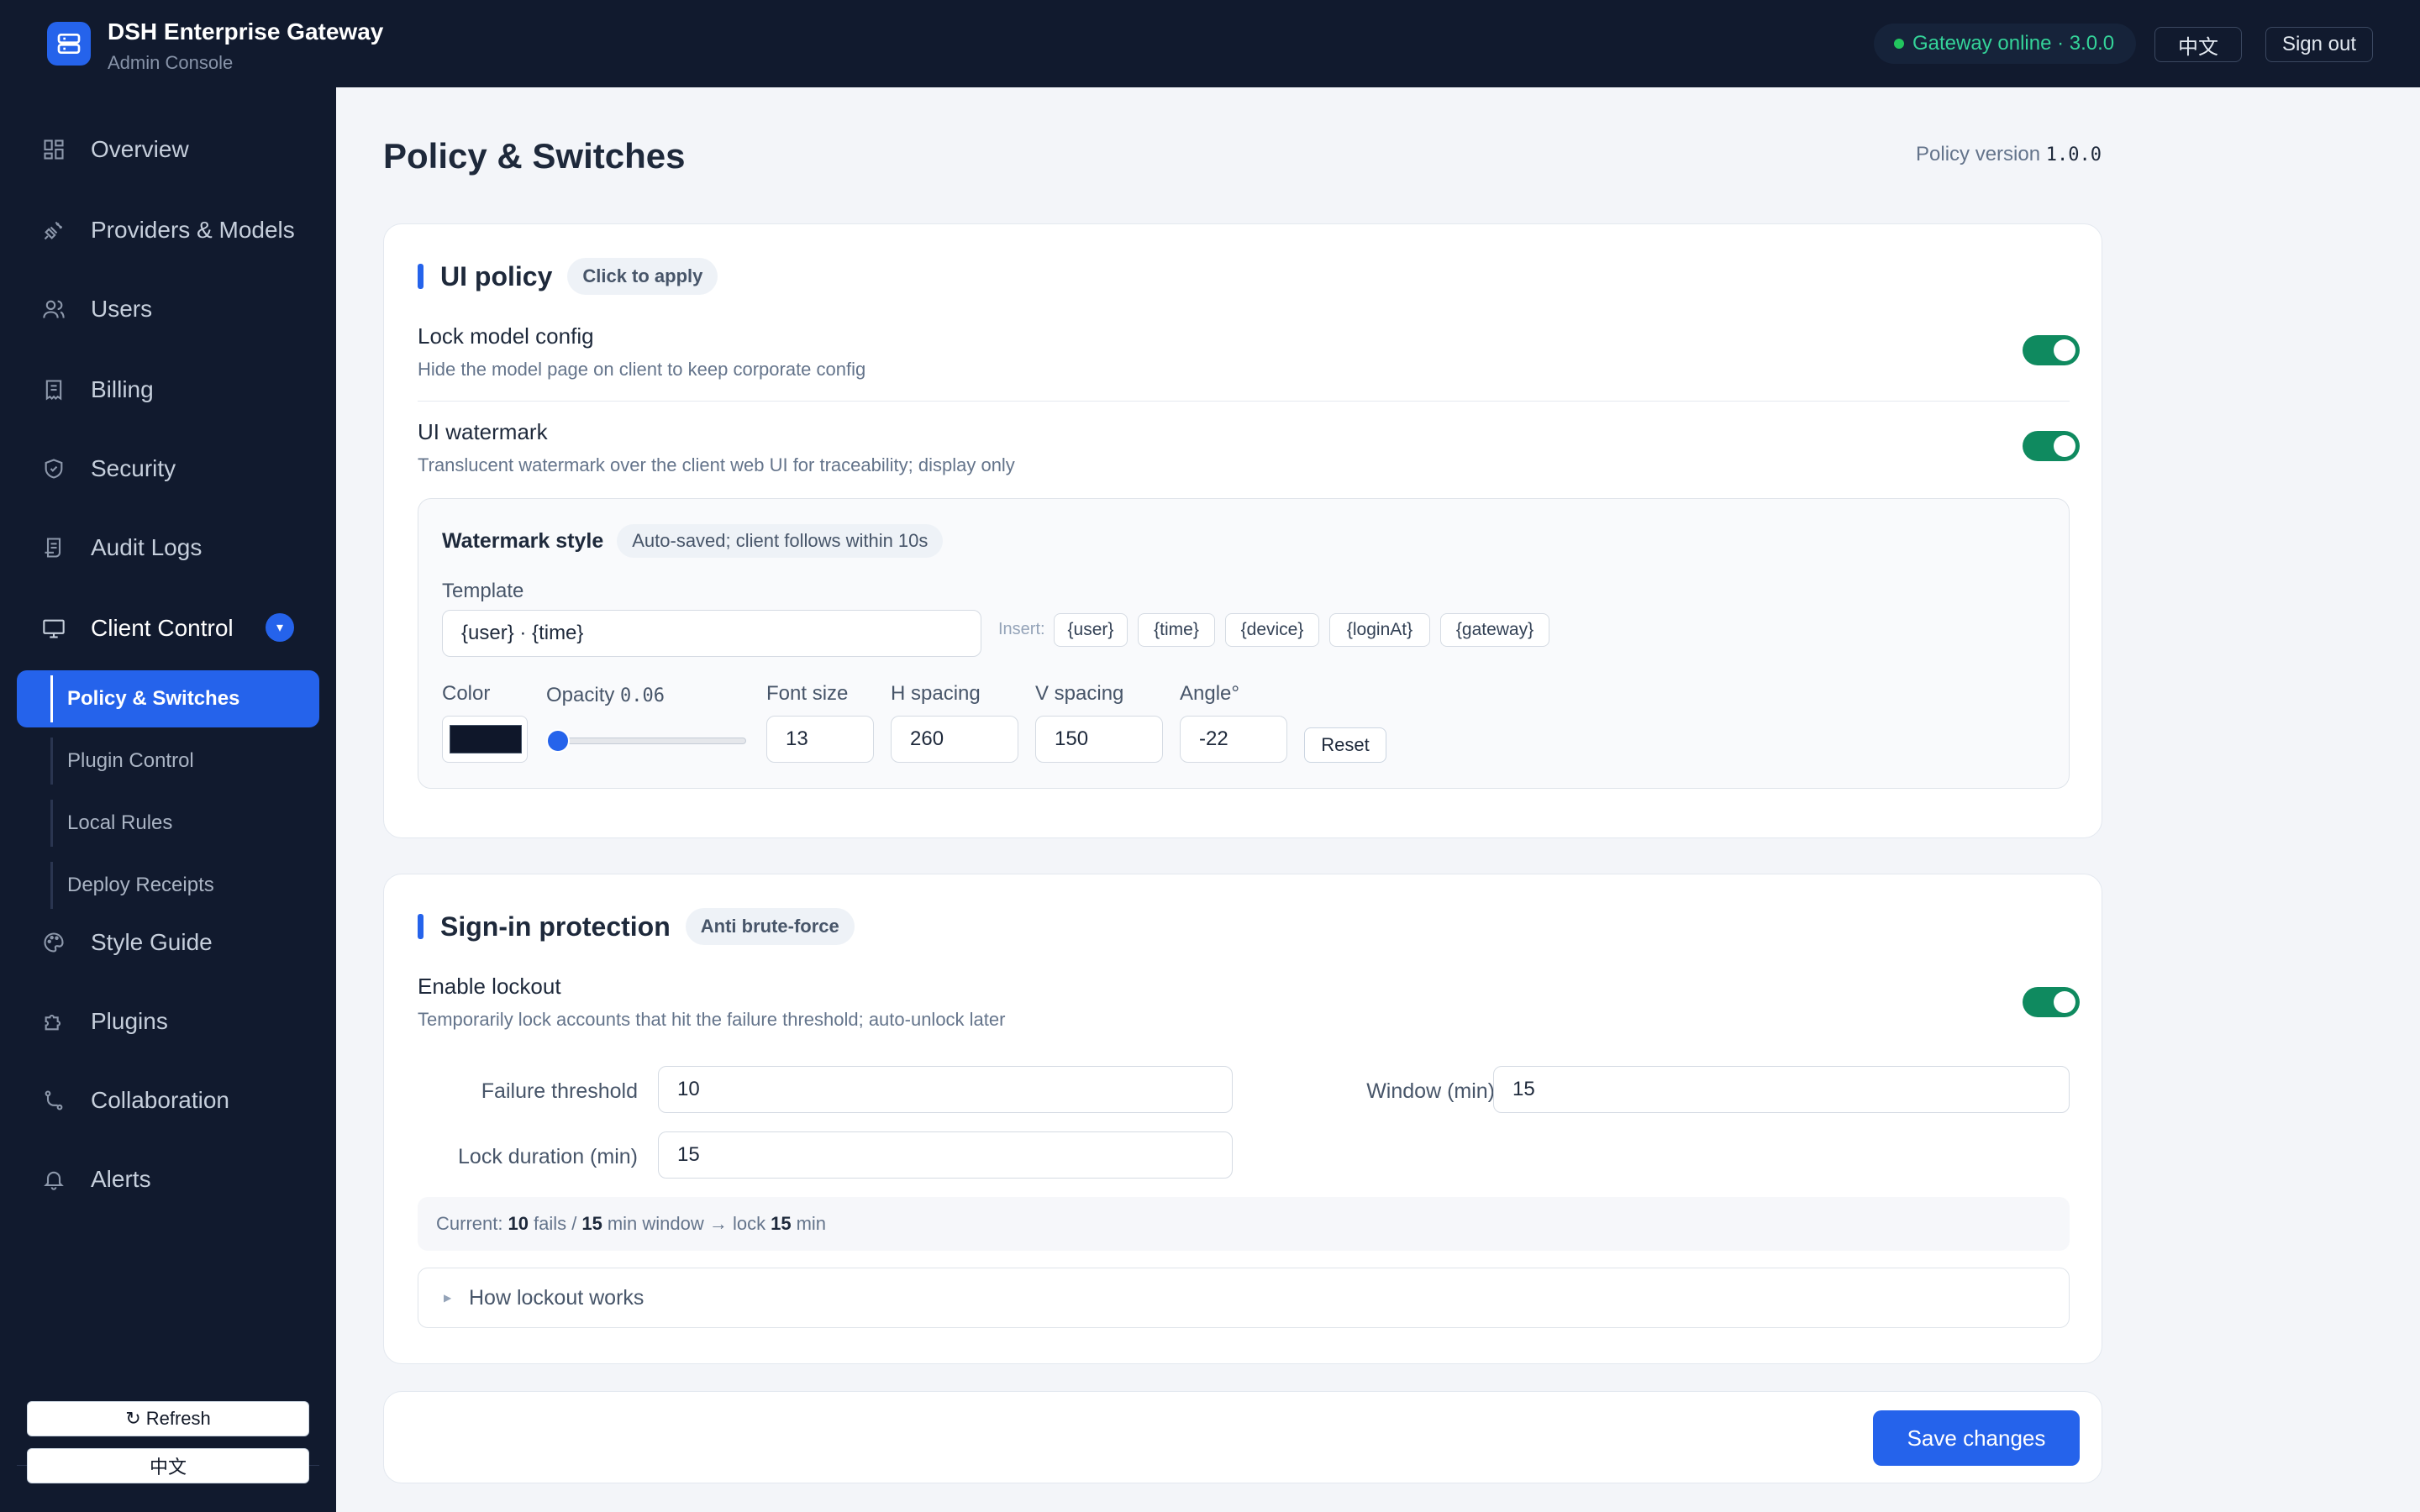  Describe the element at coordinates (129, 1021) in the screenshot. I see `sidebar-item-label: Plugins` at that location.